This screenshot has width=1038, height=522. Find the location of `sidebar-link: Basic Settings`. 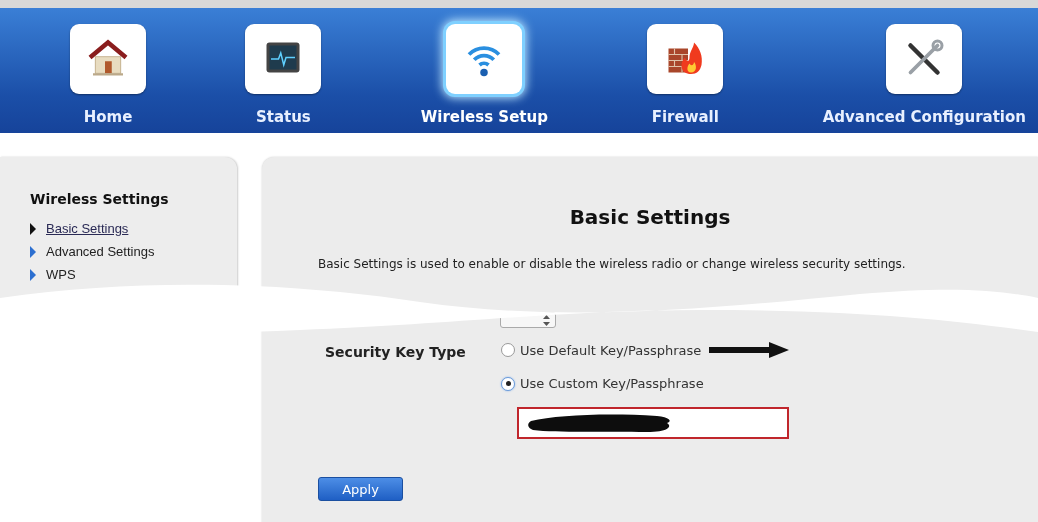

sidebar-link: Basic Settings is located at coordinates (87, 228).